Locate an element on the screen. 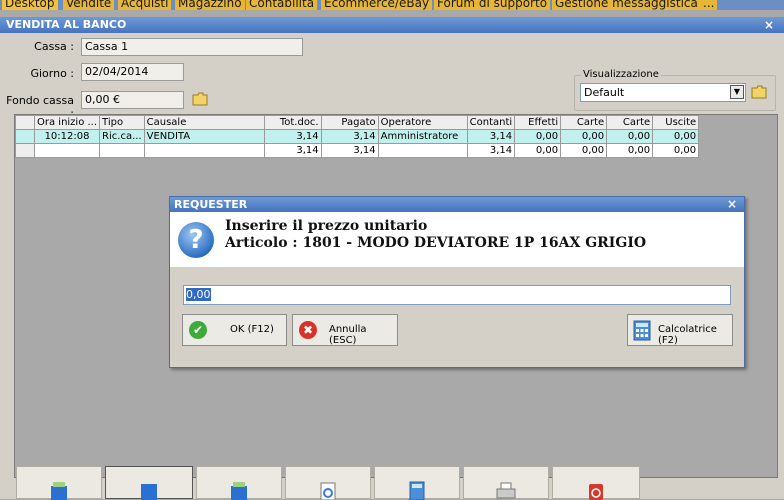  visualizzazione-select: Default ▼ is located at coordinates (663, 92).